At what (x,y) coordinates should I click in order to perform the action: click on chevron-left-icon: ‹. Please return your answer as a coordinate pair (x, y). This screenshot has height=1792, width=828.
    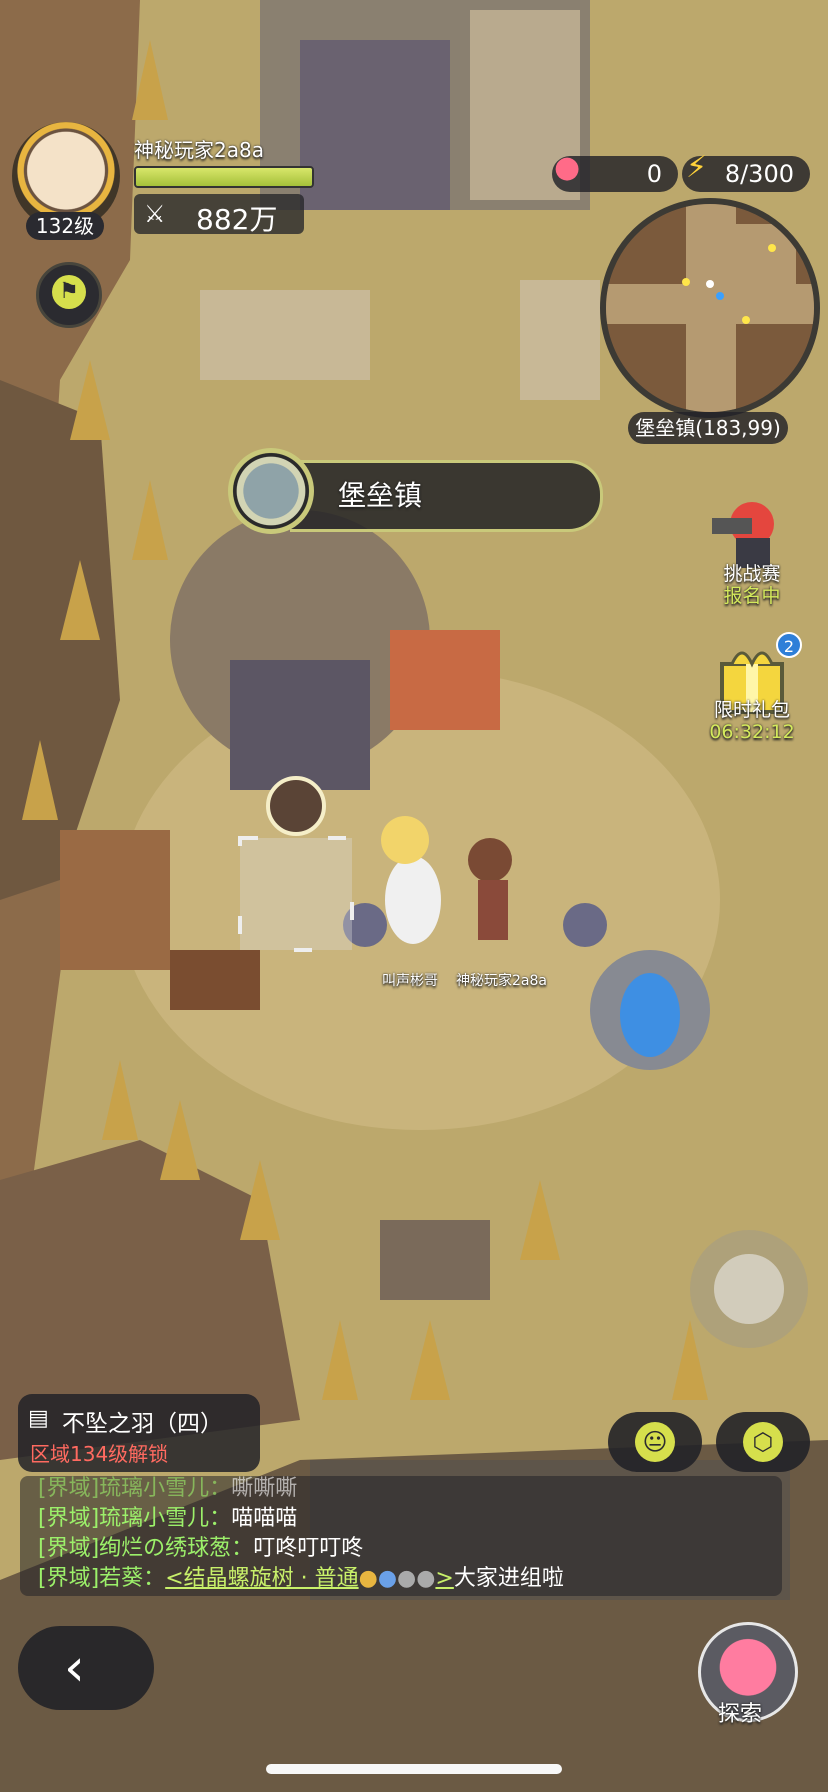
    Looking at the image, I should click on (74, 1668).